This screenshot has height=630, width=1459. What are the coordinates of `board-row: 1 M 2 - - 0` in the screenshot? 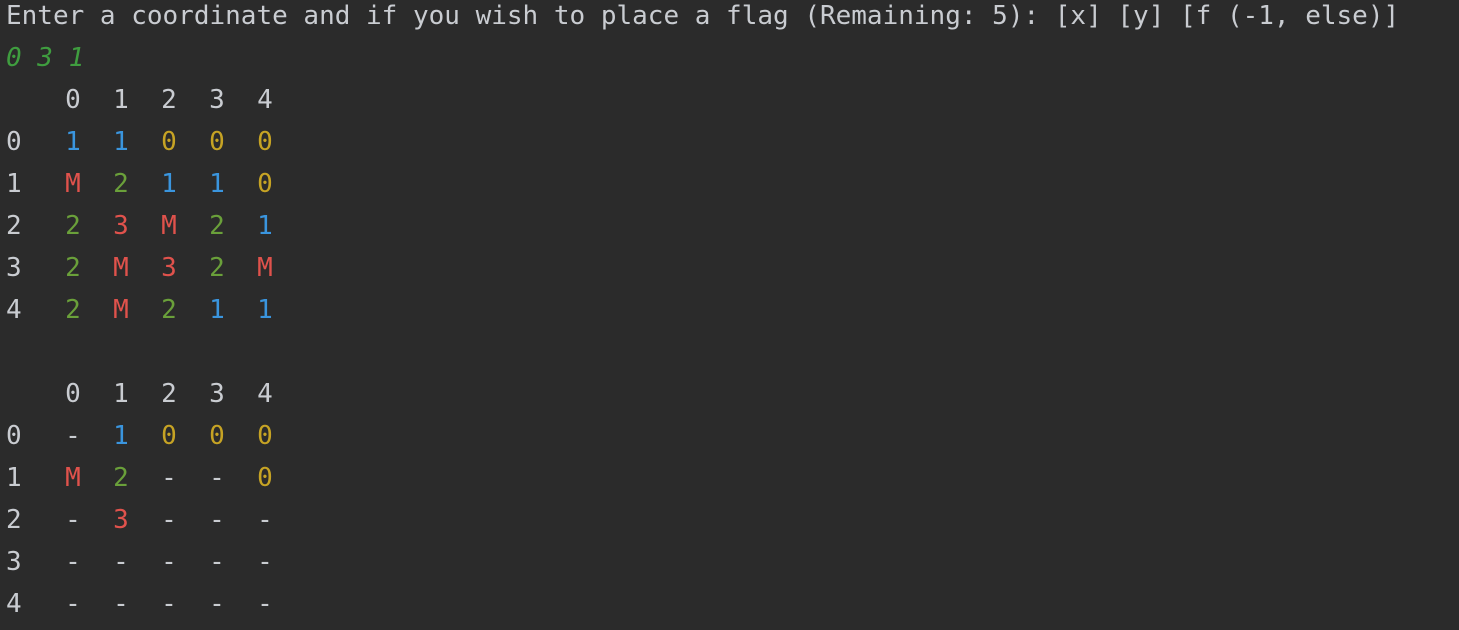 It's located at (731, 478).